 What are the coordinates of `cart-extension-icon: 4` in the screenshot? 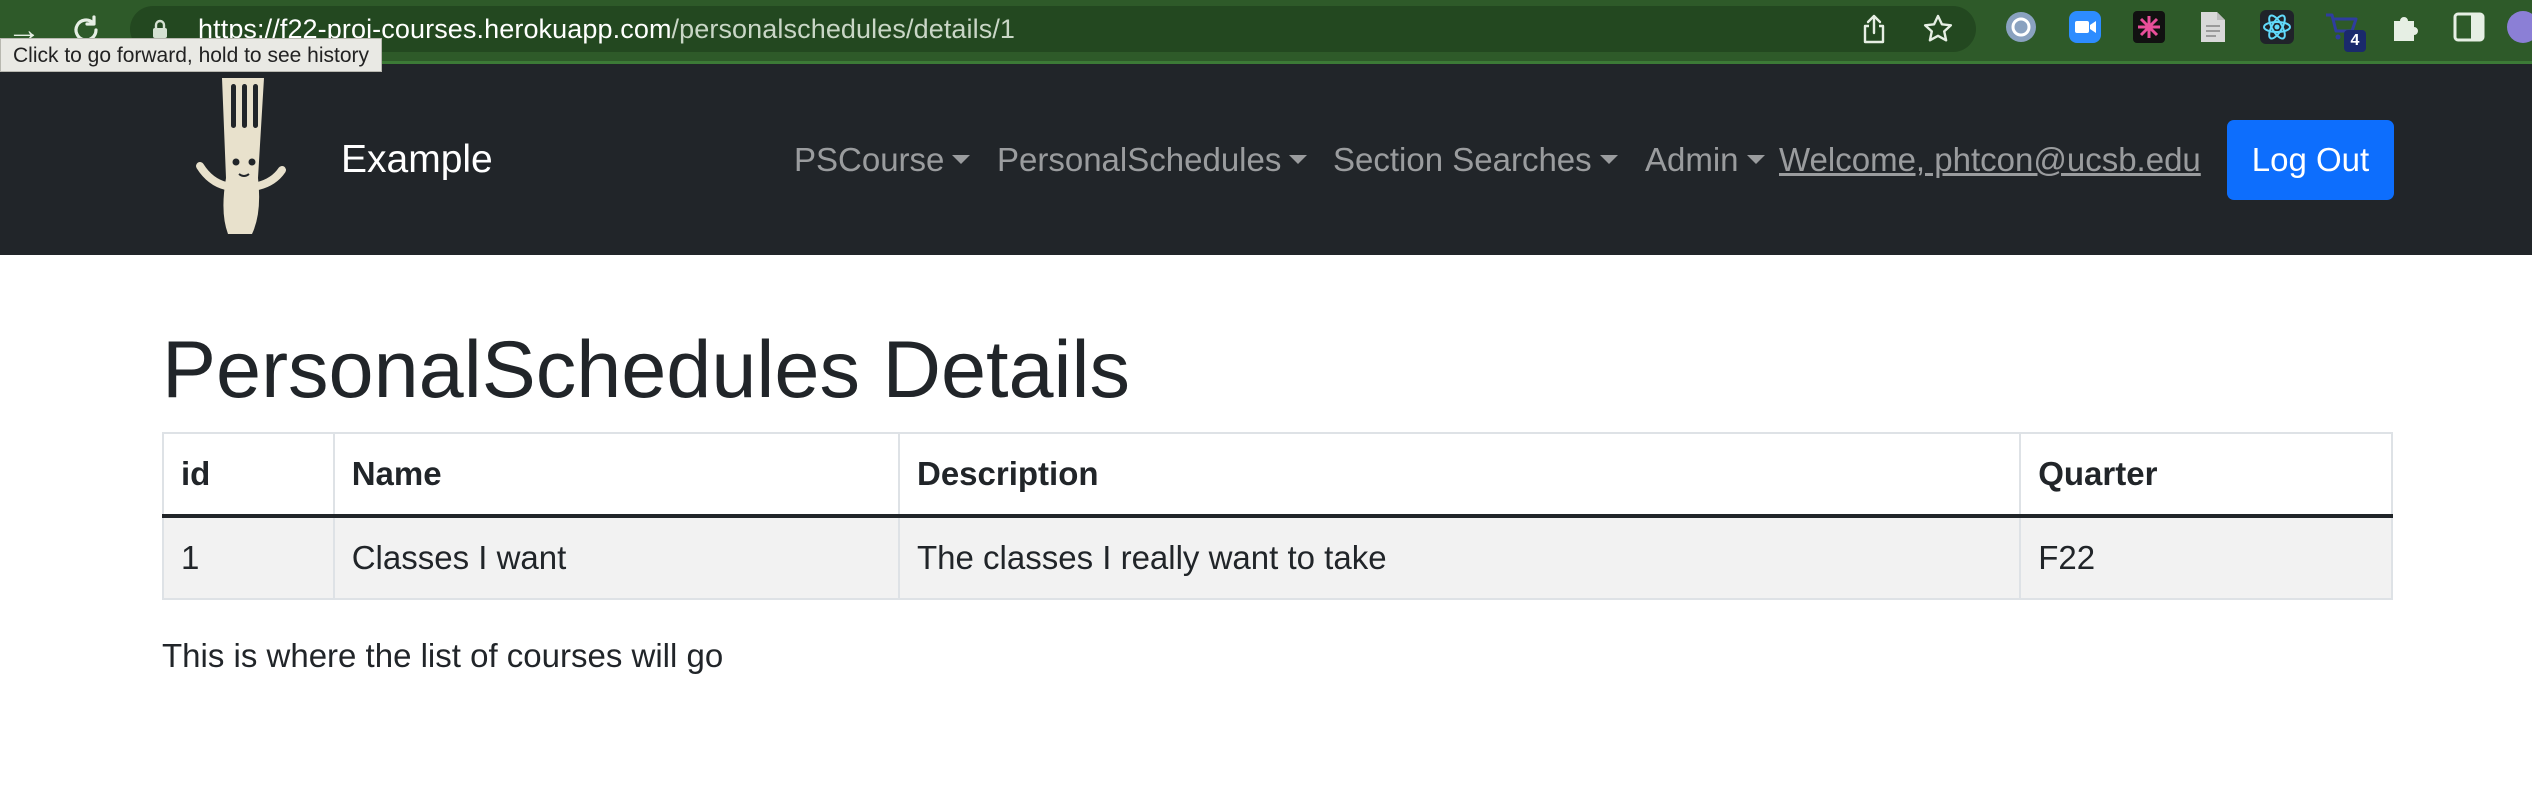 It's located at (2345, 31).